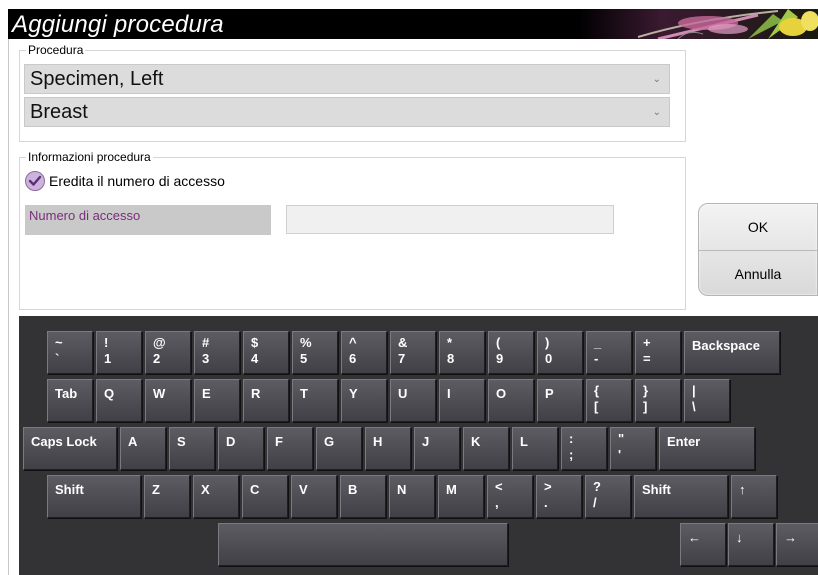 The image size is (818, 575). I want to click on key-base-symbol: 1, so click(108, 358).